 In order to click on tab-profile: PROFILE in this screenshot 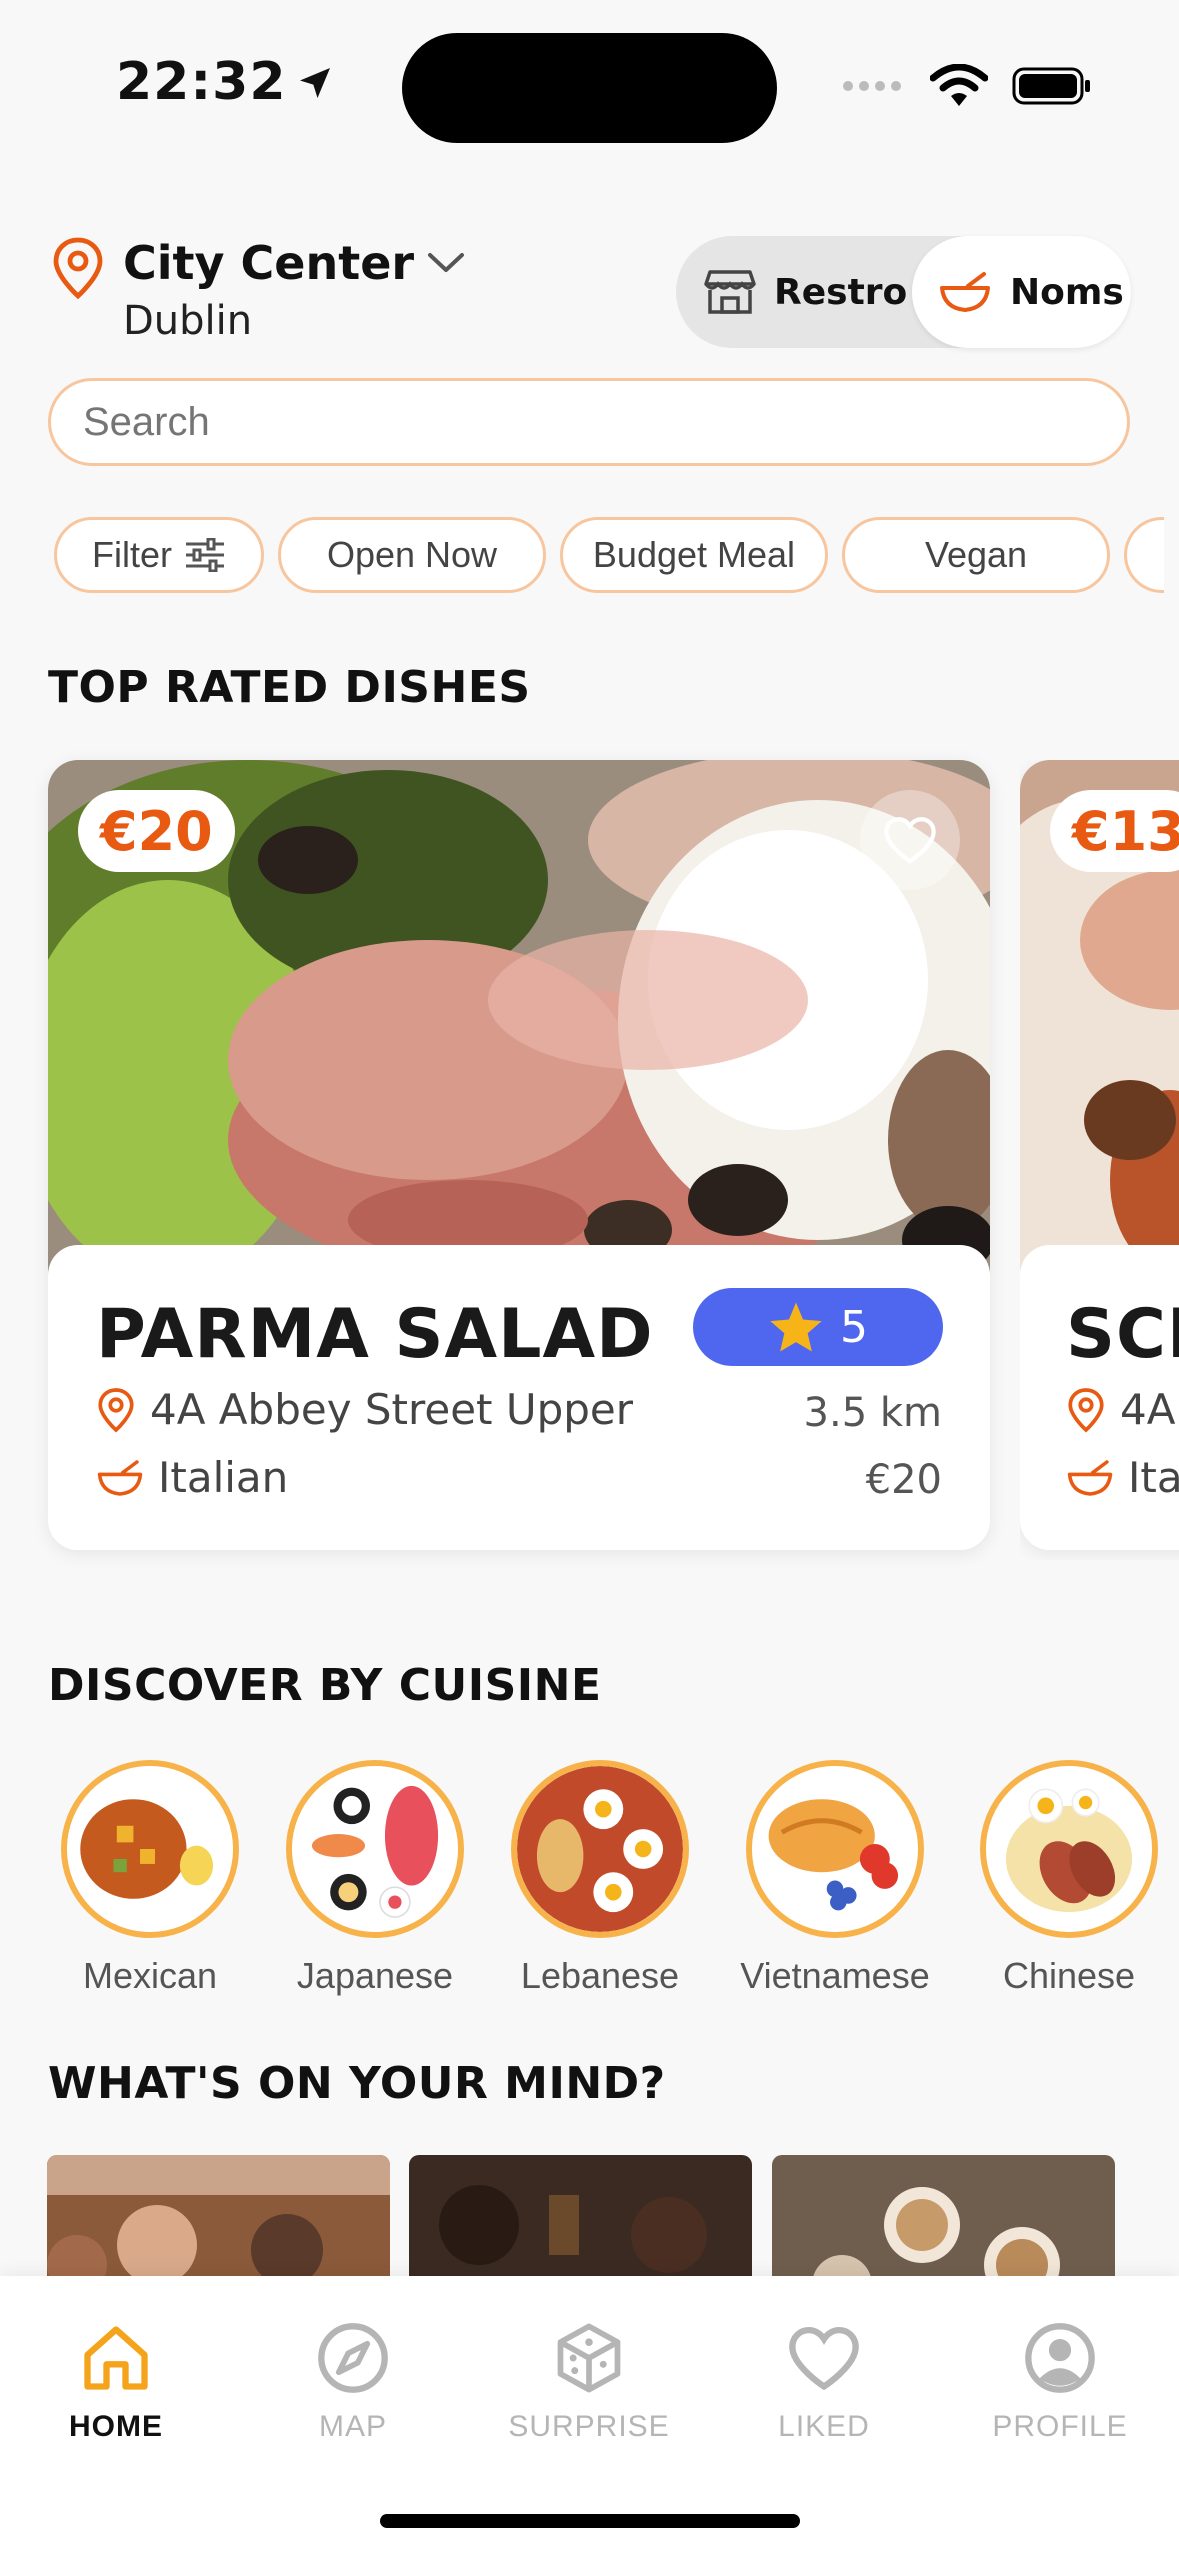, I will do `click(1060, 2382)`.